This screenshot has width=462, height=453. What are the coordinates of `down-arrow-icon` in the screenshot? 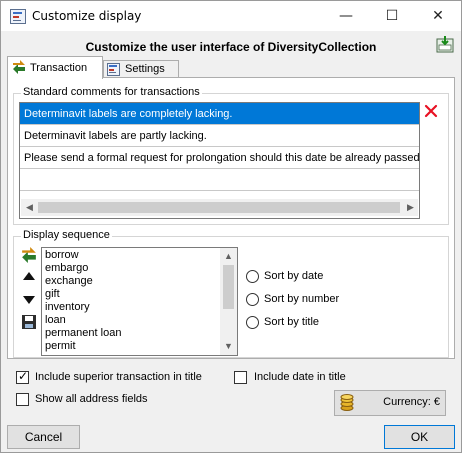 It's located at (29, 300).